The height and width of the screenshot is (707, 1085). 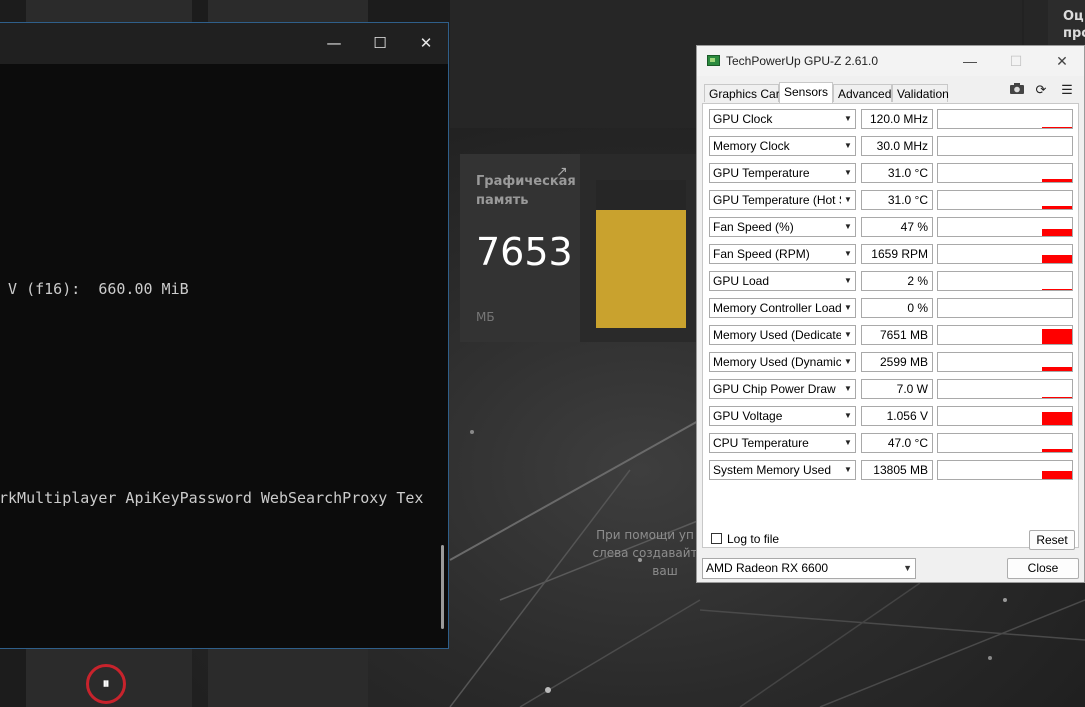 What do you see at coordinates (897, 173) in the screenshot?
I see `sensor-value: 31.0 °C` at bounding box center [897, 173].